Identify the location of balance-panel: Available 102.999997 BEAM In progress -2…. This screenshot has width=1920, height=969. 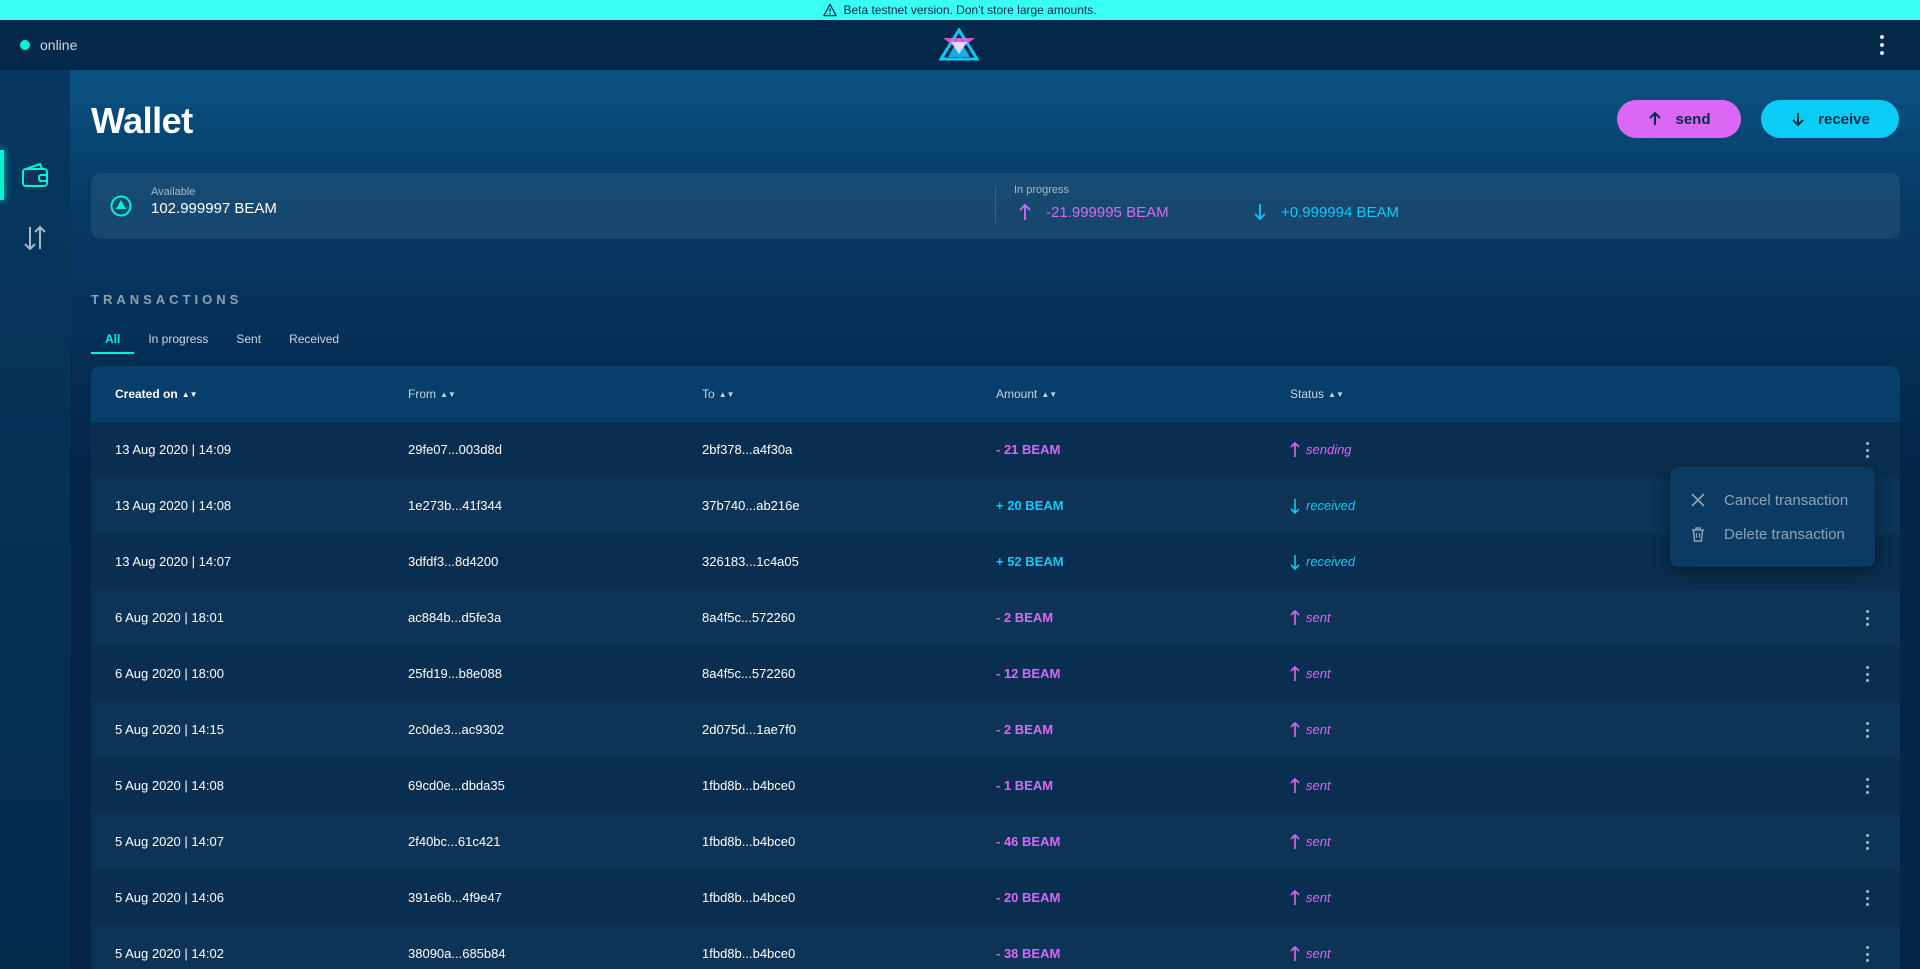
(995, 206).